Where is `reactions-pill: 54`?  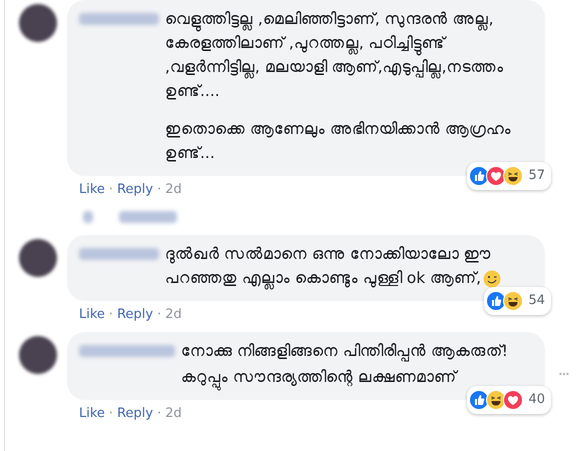
reactions-pill: 54 is located at coordinates (517, 301).